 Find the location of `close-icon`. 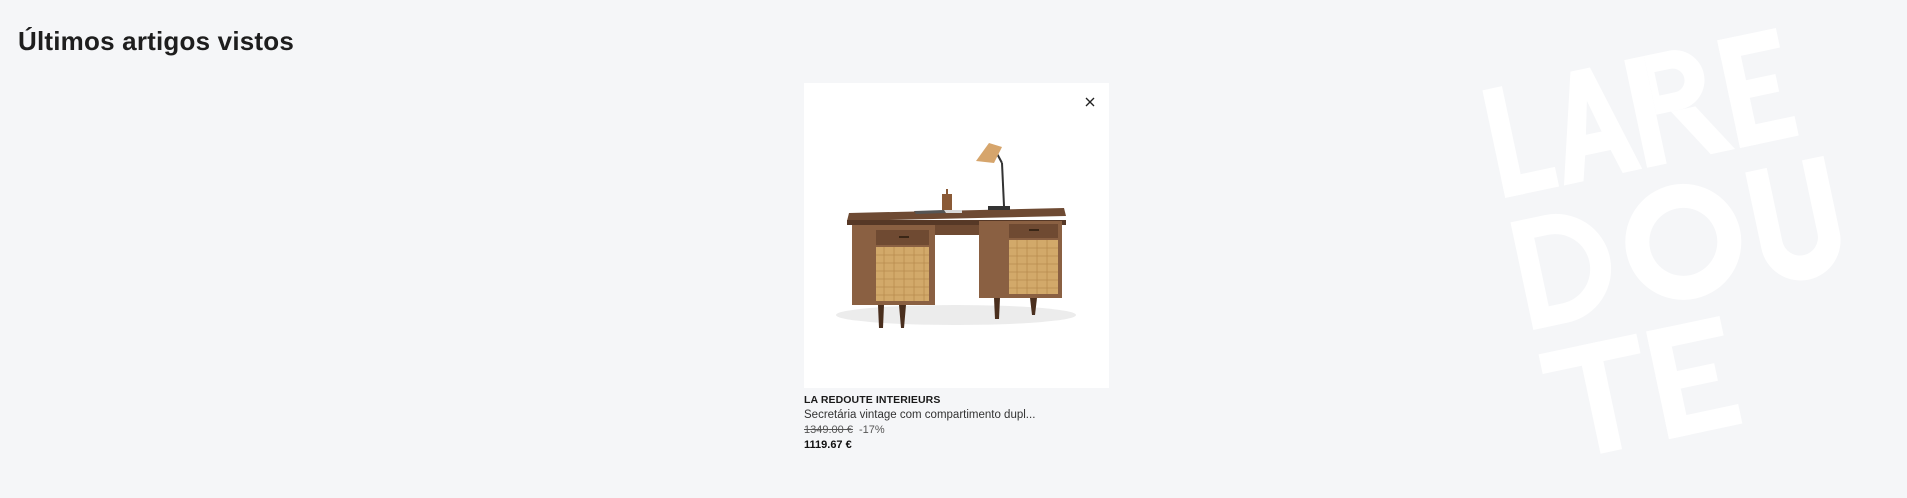

close-icon is located at coordinates (1090, 102).